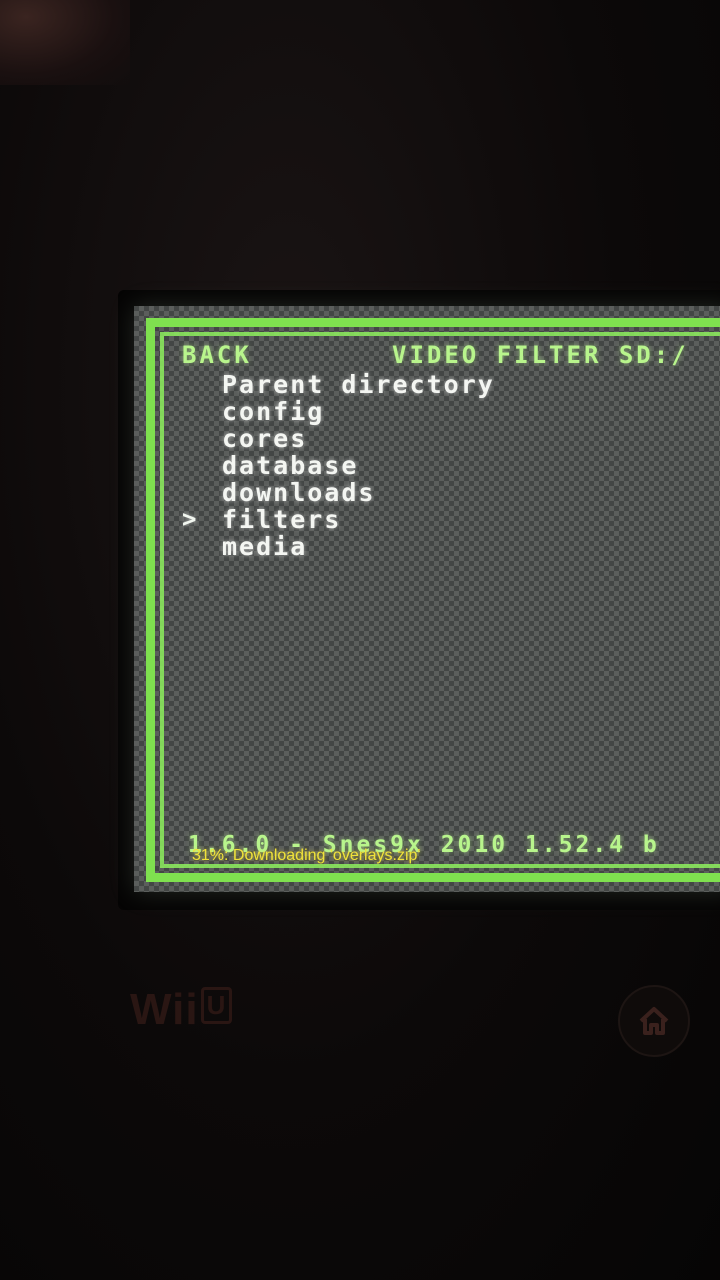 The width and height of the screenshot is (720, 1280). What do you see at coordinates (299, 492) in the screenshot?
I see `list-item-label: downloads` at bounding box center [299, 492].